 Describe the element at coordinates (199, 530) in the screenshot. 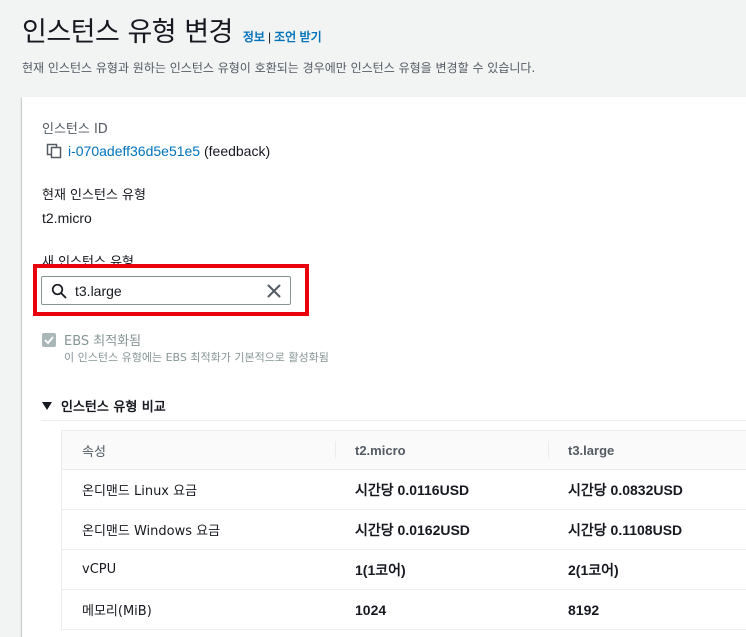

I see `table-cell: 온디맨드 Windows 요금` at that location.